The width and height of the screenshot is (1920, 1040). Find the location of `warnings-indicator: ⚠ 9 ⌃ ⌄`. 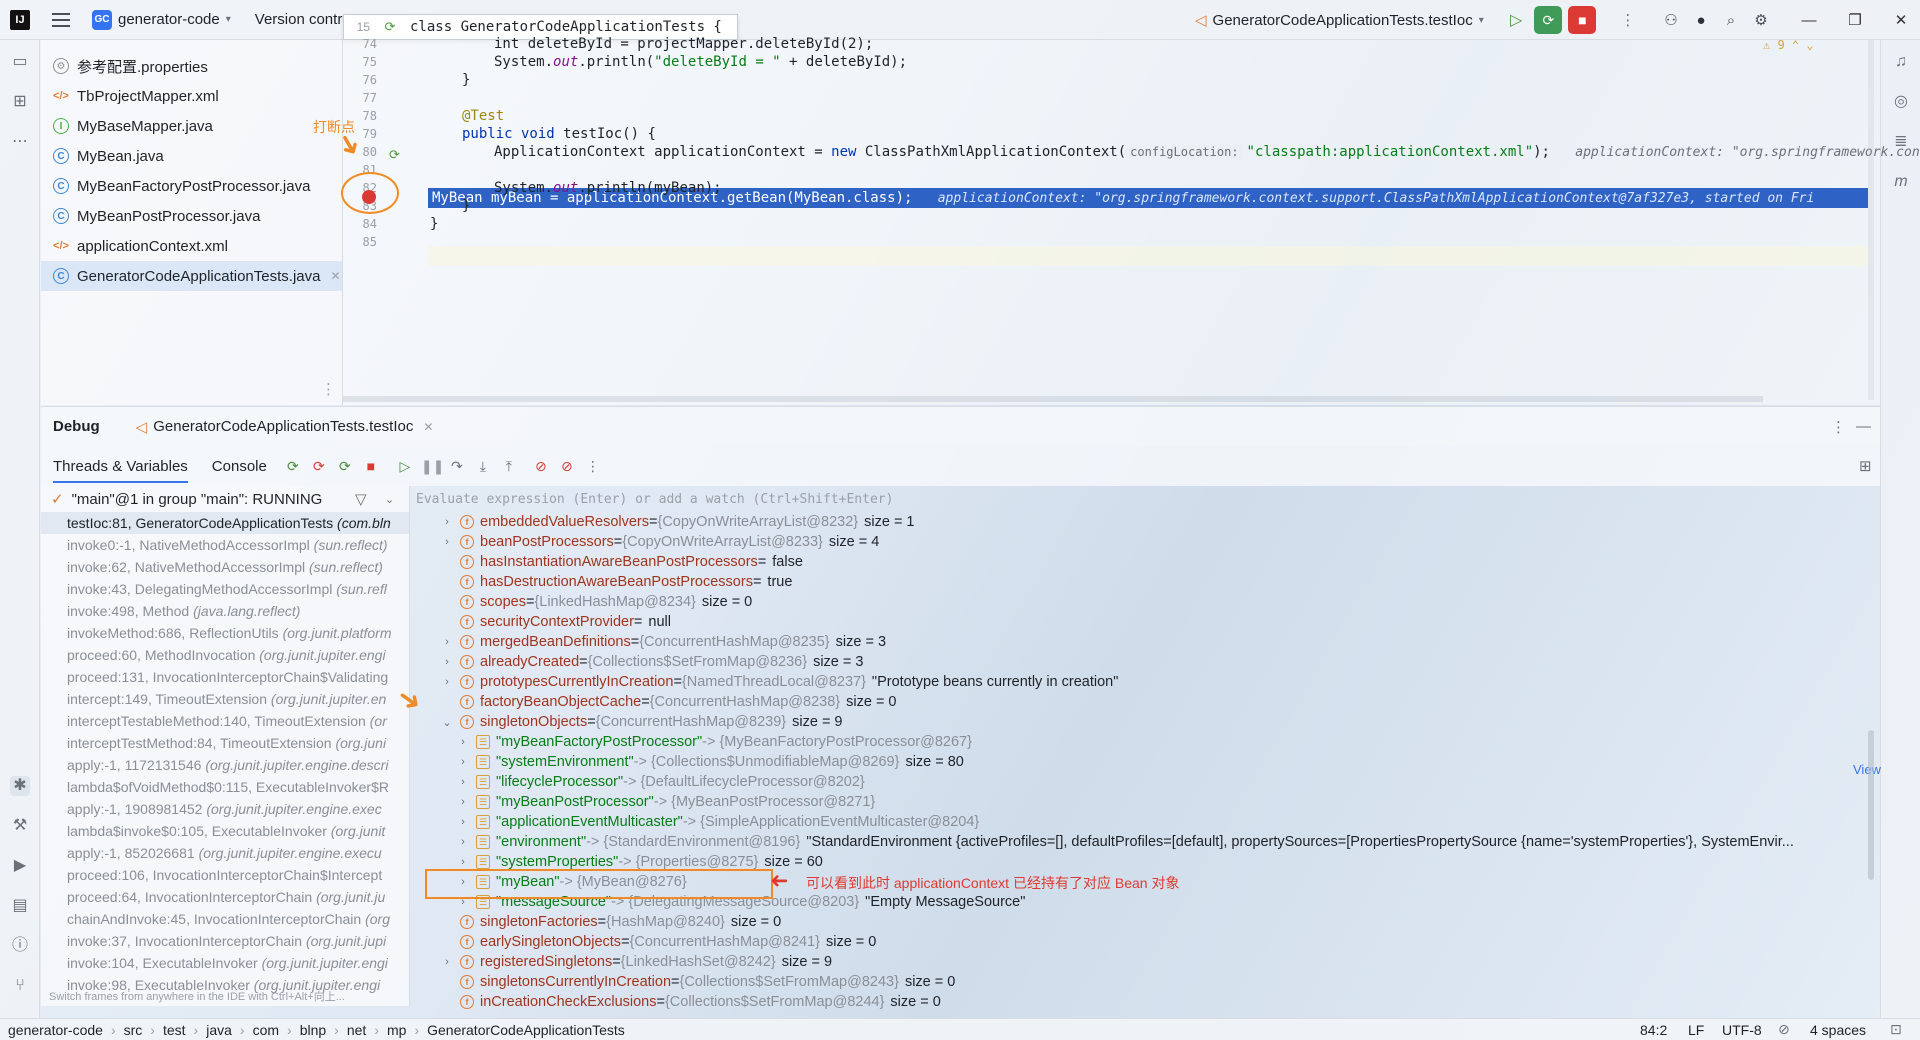

warnings-indicator: ⚠ 9 ⌃ ⌄ is located at coordinates (1788, 45).